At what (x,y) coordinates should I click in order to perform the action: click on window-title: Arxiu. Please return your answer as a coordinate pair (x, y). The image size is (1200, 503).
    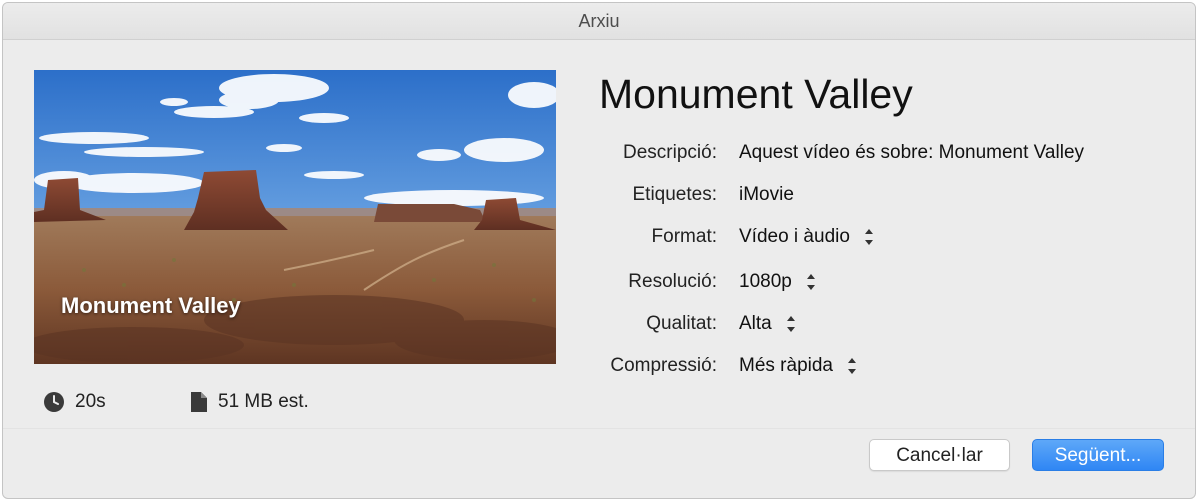
    Looking at the image, I should click on (599, 21).